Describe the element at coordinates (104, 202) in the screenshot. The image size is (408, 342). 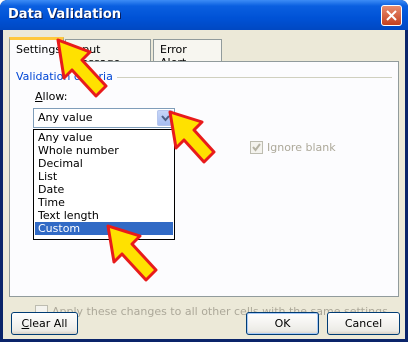
I see `option-time: Time` at that location.